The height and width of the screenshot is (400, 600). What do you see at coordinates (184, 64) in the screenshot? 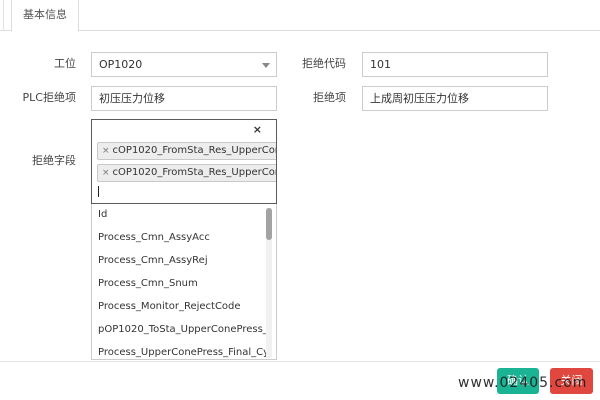
I see `station-select: OP1020` at bounding box center [184, 64].